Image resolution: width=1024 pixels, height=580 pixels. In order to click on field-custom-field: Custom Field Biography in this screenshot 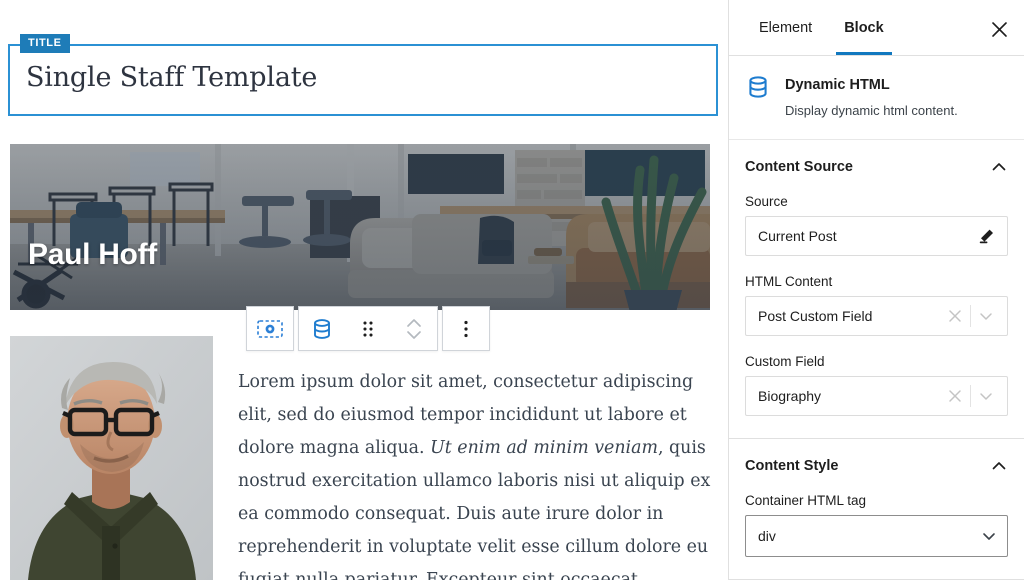, I will do `click(876, 385)`.